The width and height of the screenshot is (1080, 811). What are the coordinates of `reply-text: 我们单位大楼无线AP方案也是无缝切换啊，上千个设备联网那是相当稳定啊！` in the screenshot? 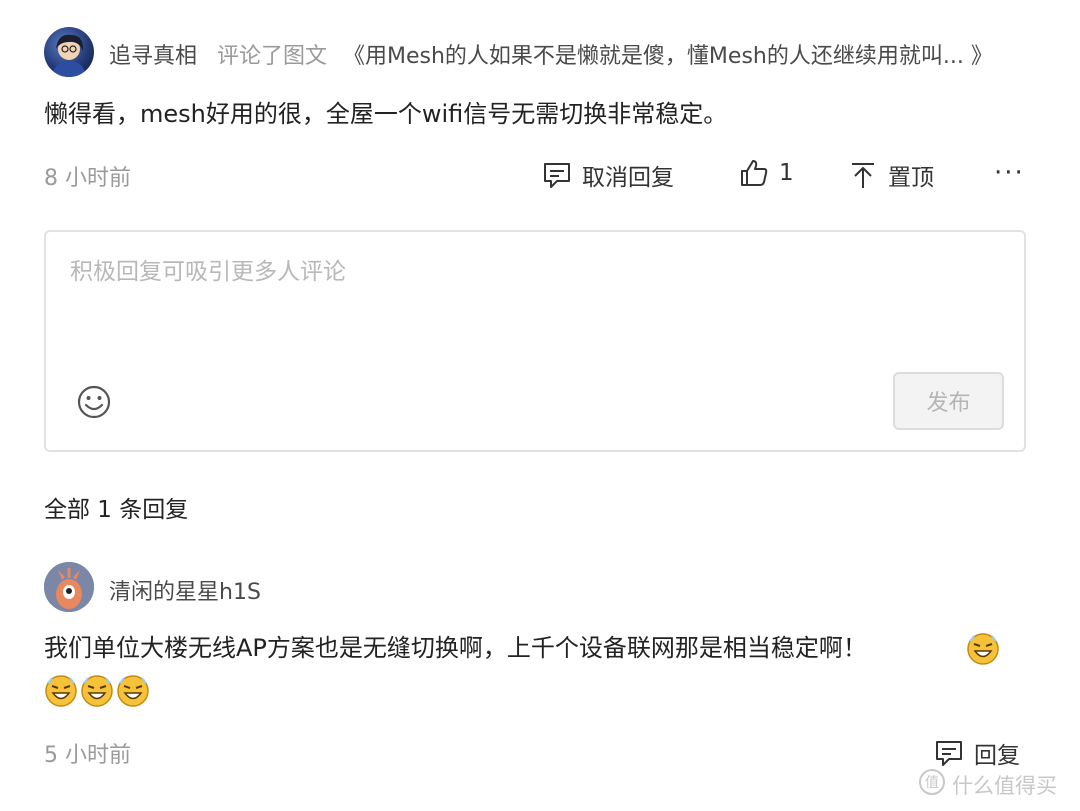 It's located at (455, 648).